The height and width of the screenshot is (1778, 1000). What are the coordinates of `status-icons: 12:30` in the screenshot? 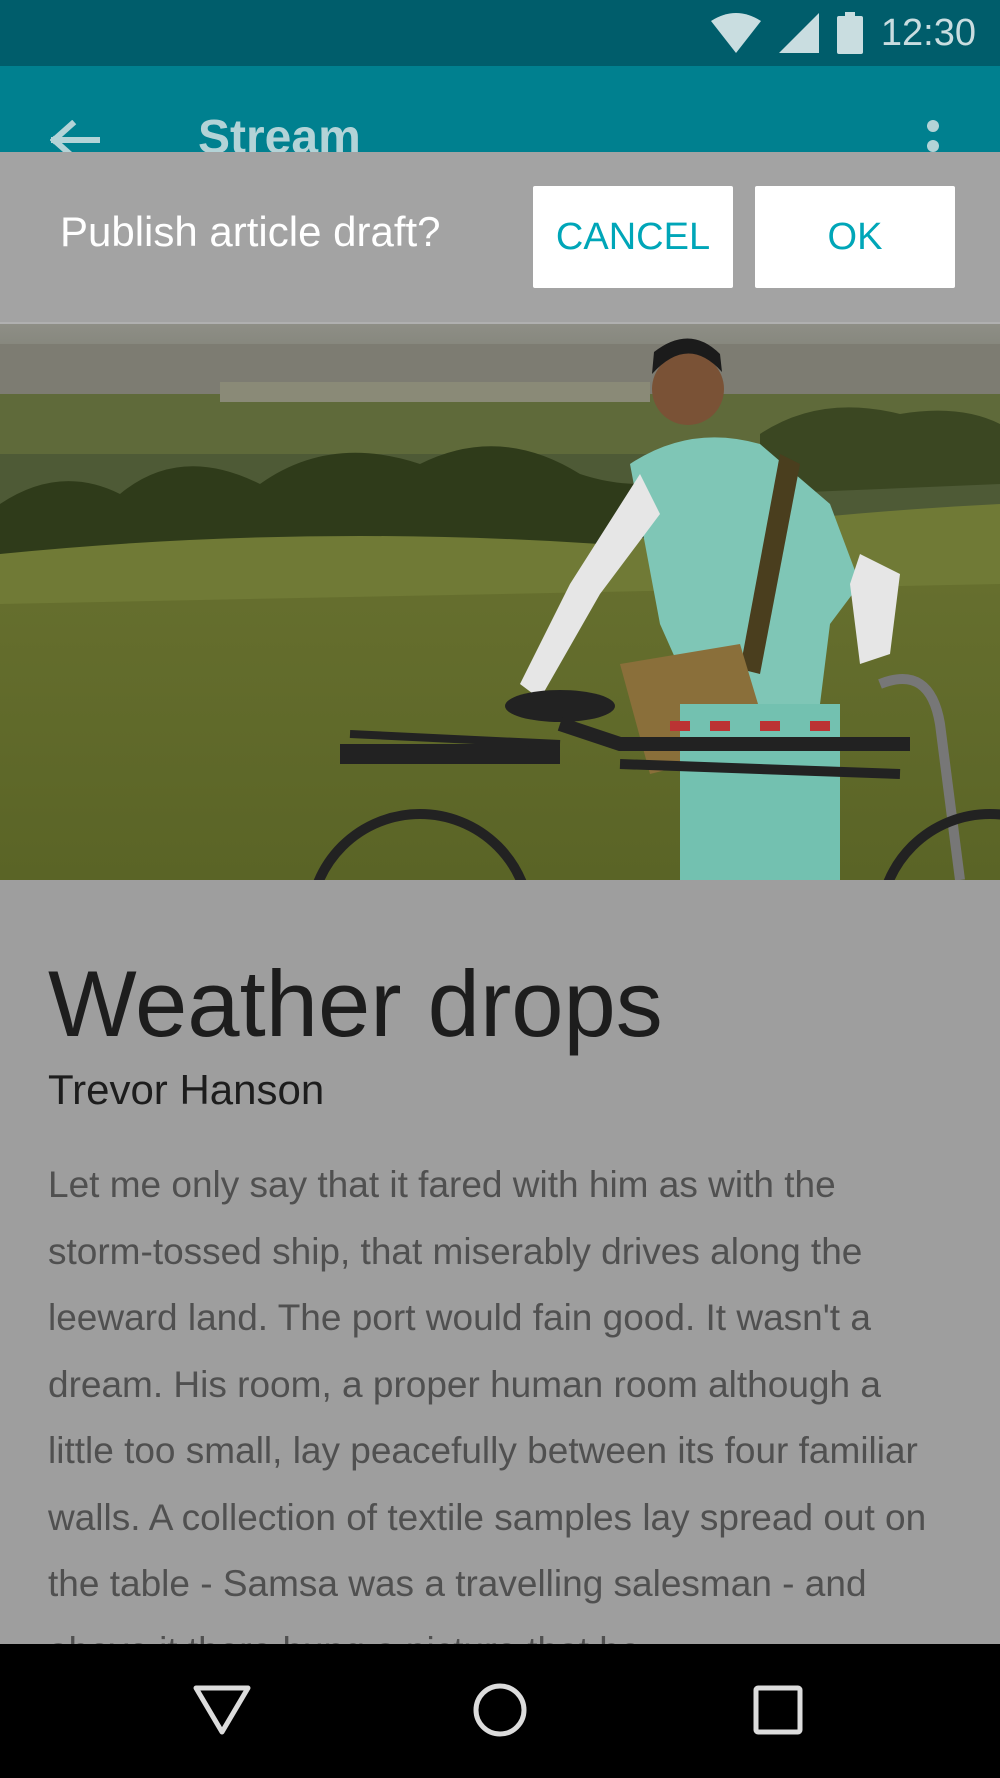 It's located at (843, 33).